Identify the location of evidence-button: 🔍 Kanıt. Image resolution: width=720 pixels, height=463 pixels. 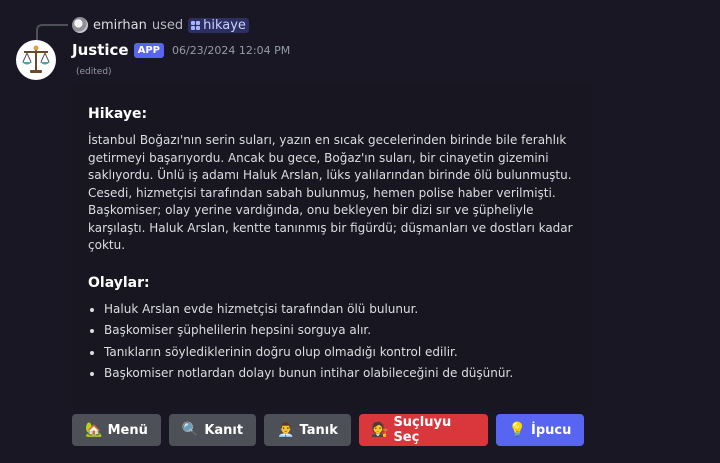
(212, 430).